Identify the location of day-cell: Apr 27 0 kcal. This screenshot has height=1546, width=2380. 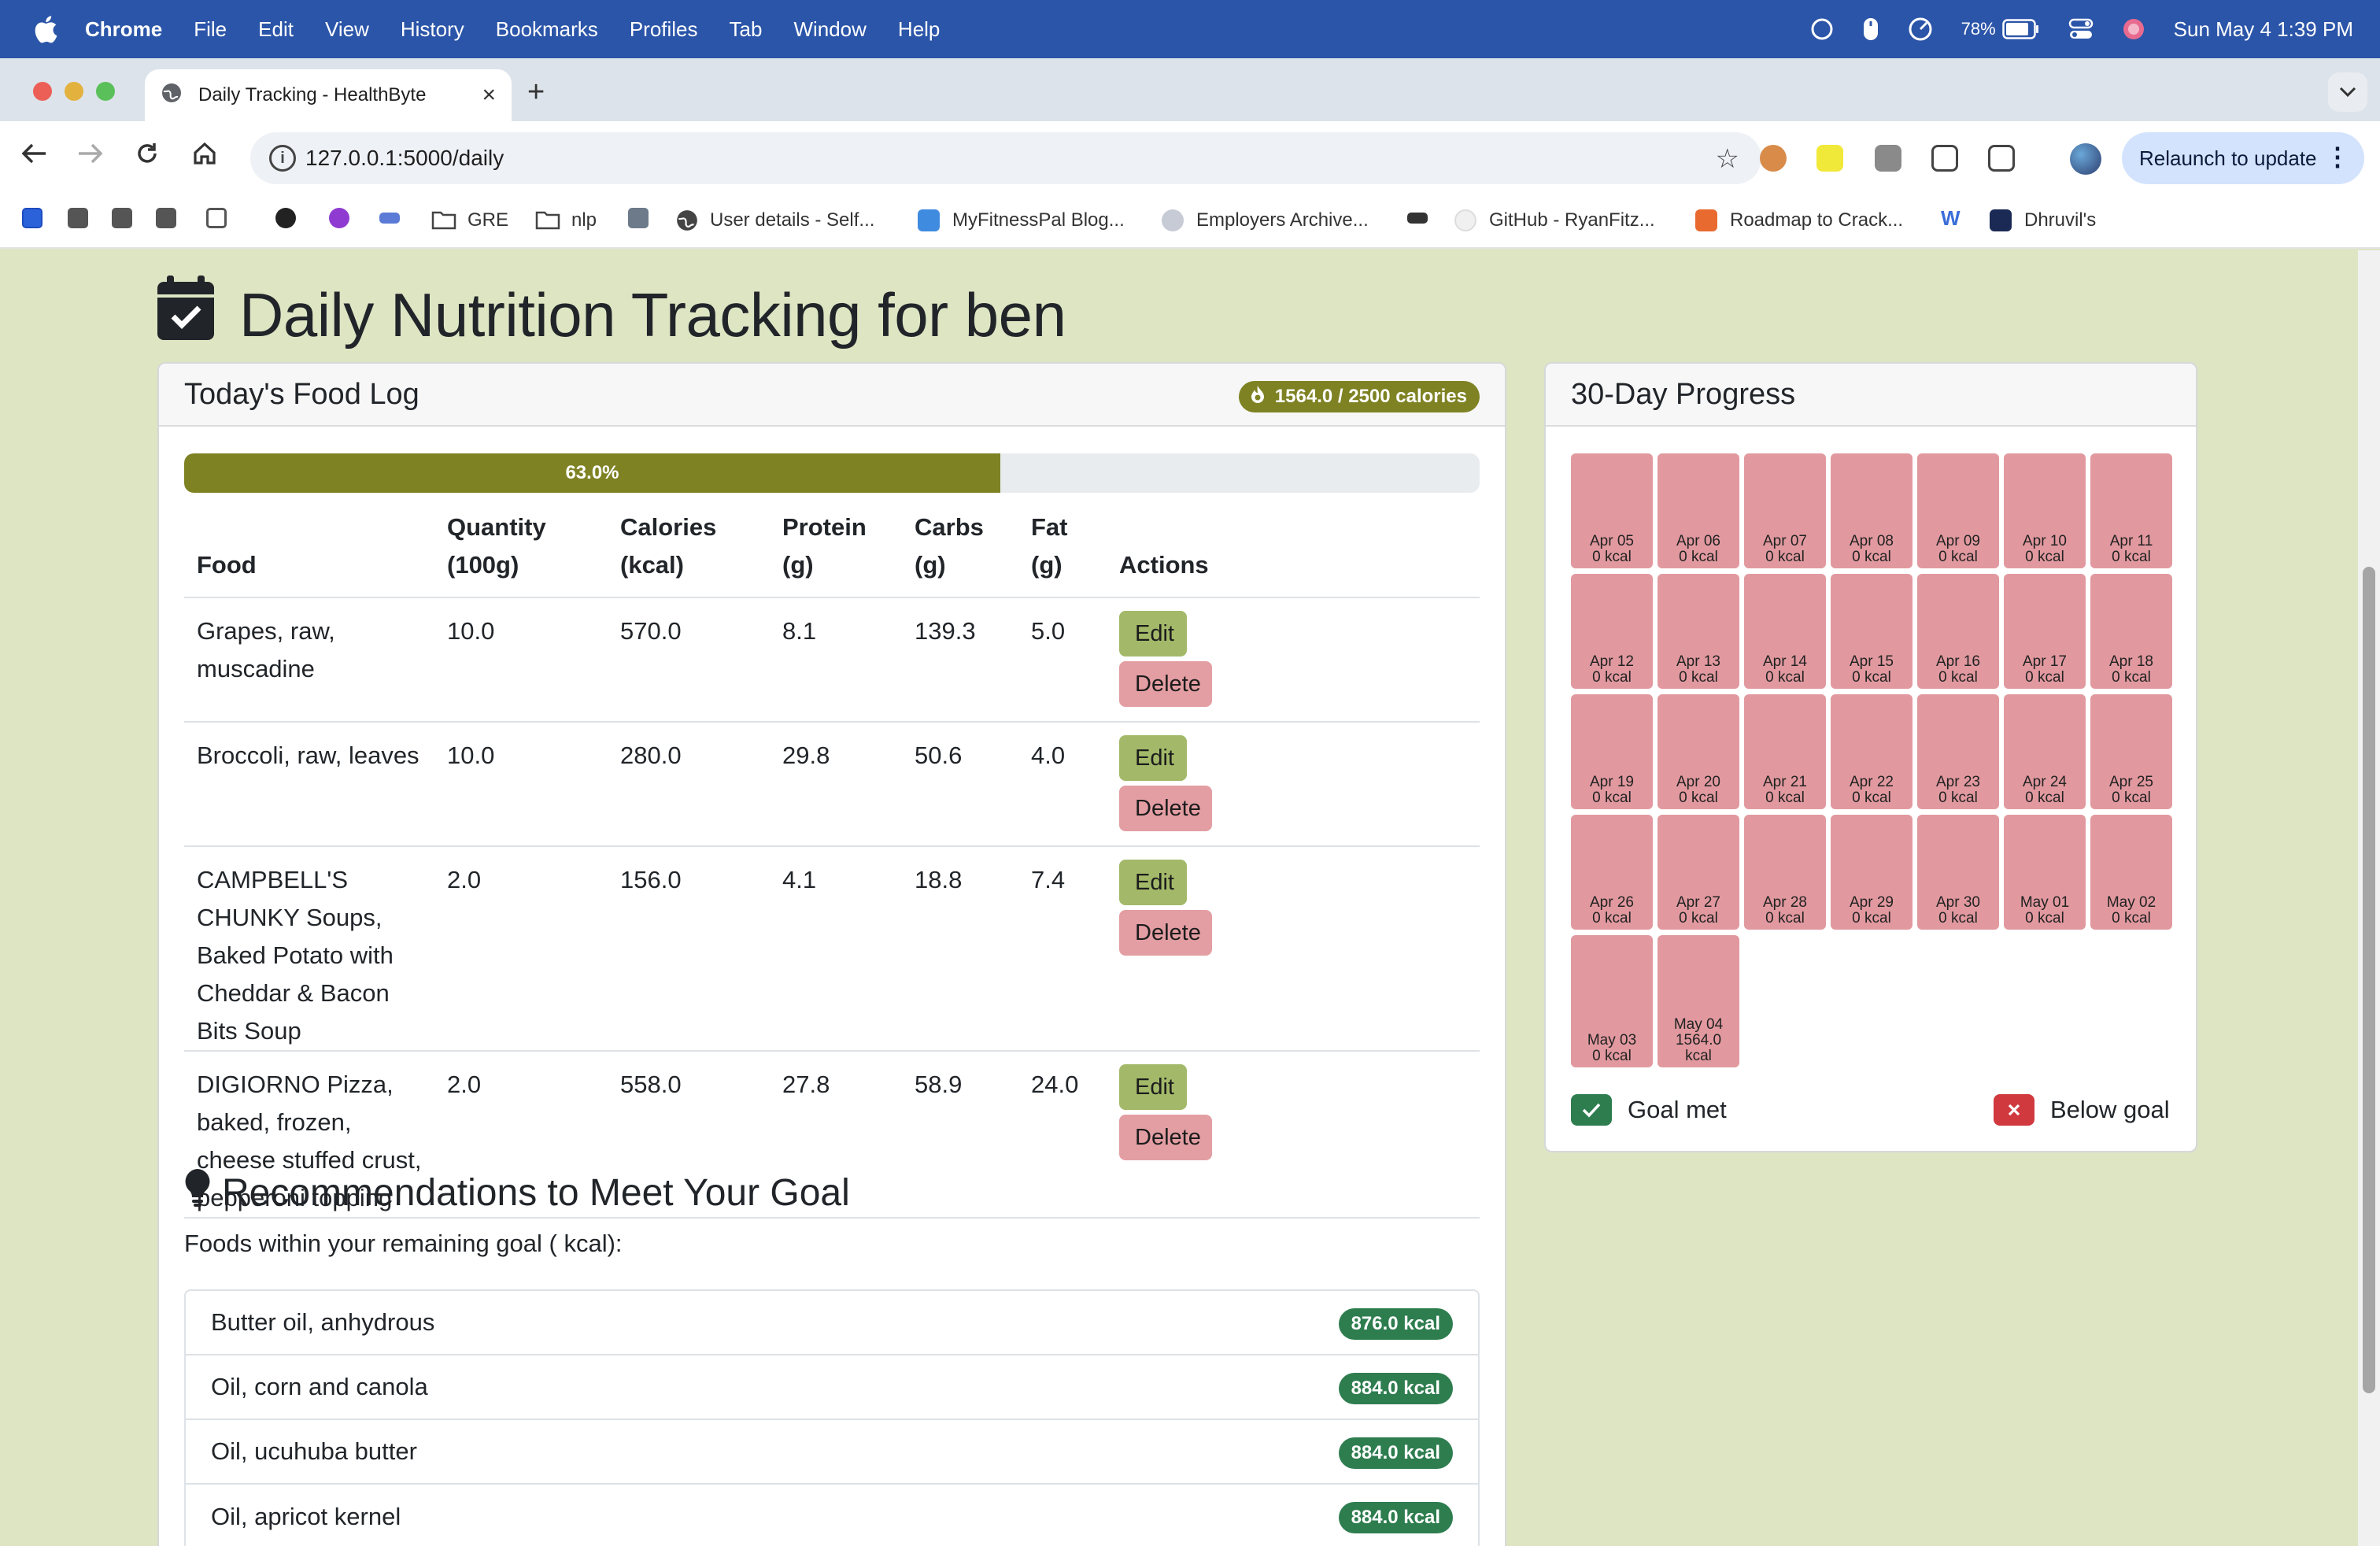
(1698, 873).